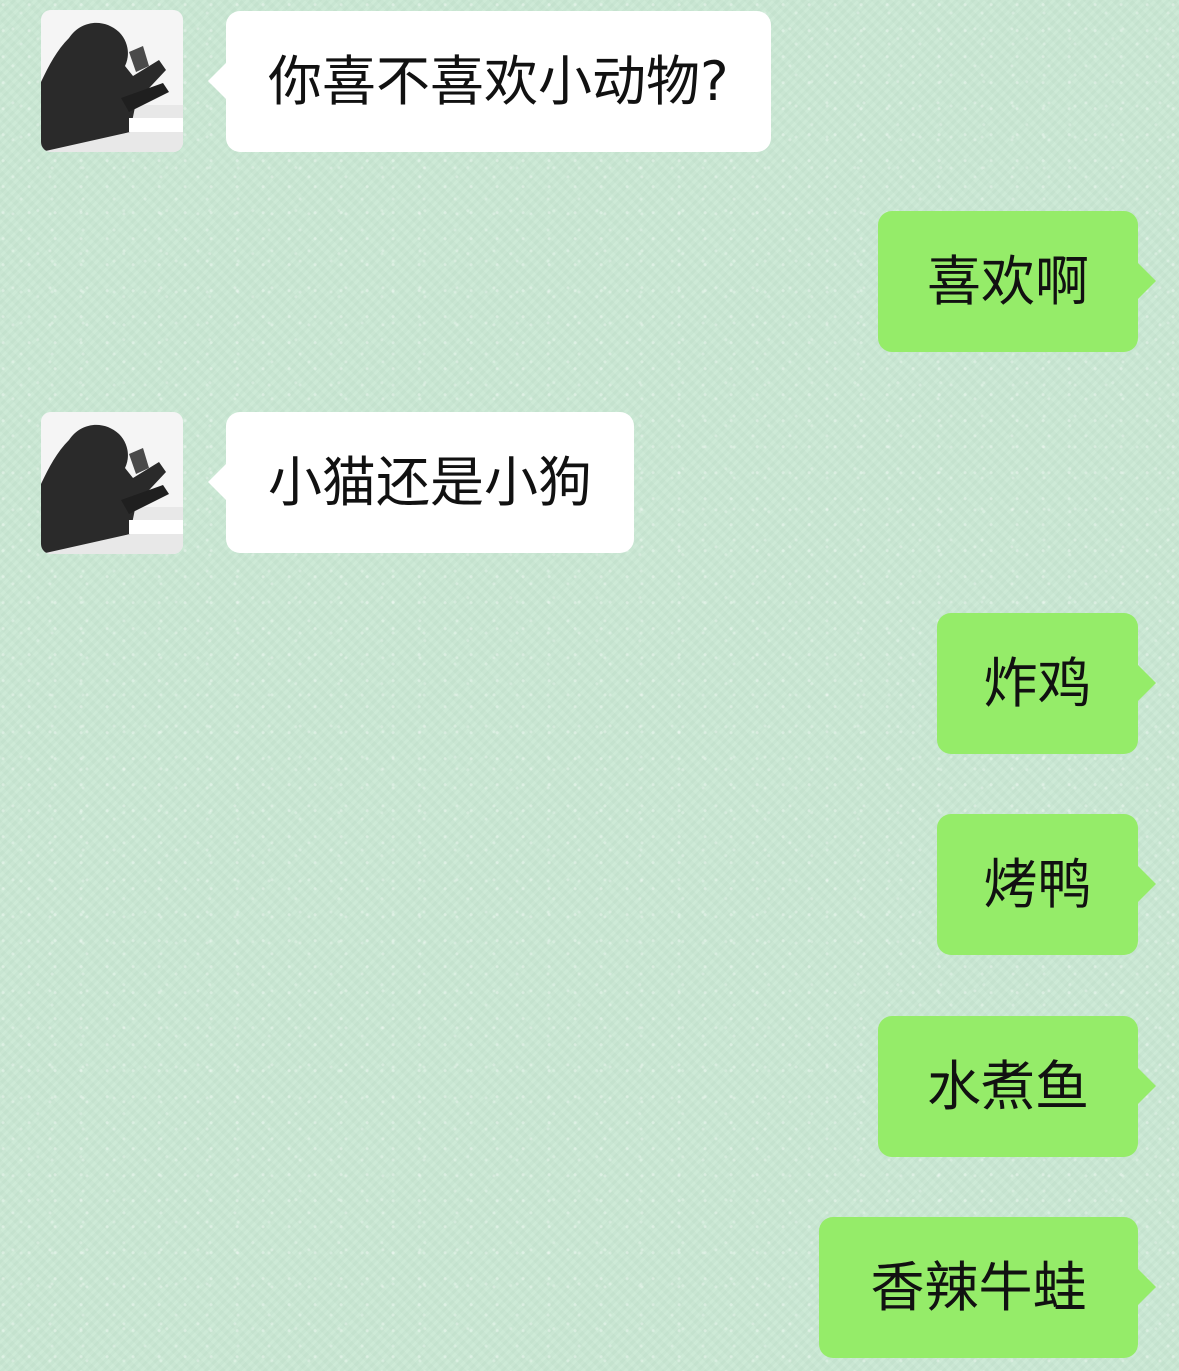  I want to click on outgoing-message-bubble: 喜欢啊, so click(1017, 281).